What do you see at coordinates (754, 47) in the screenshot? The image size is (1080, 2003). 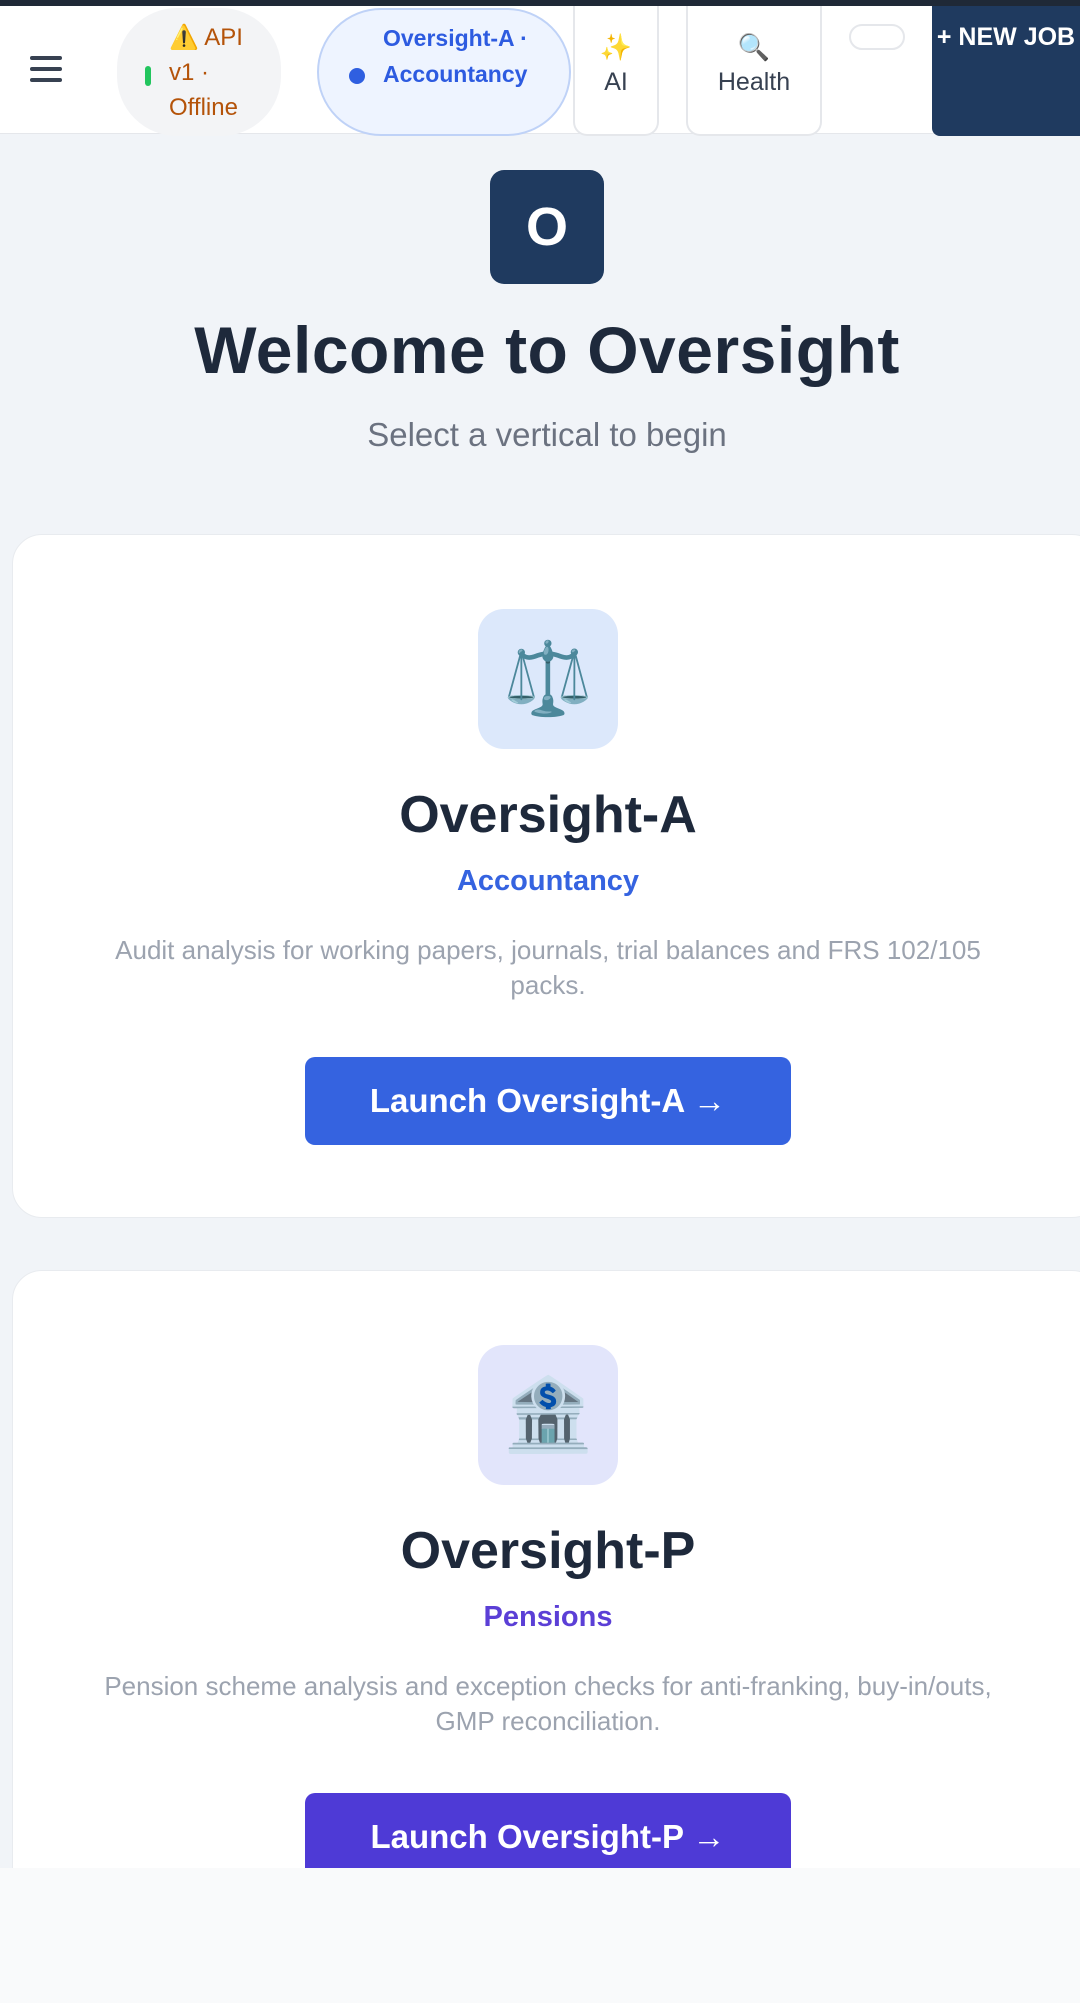 I see `magnifier-icon: 🔍` at bounding box center [754, 47].